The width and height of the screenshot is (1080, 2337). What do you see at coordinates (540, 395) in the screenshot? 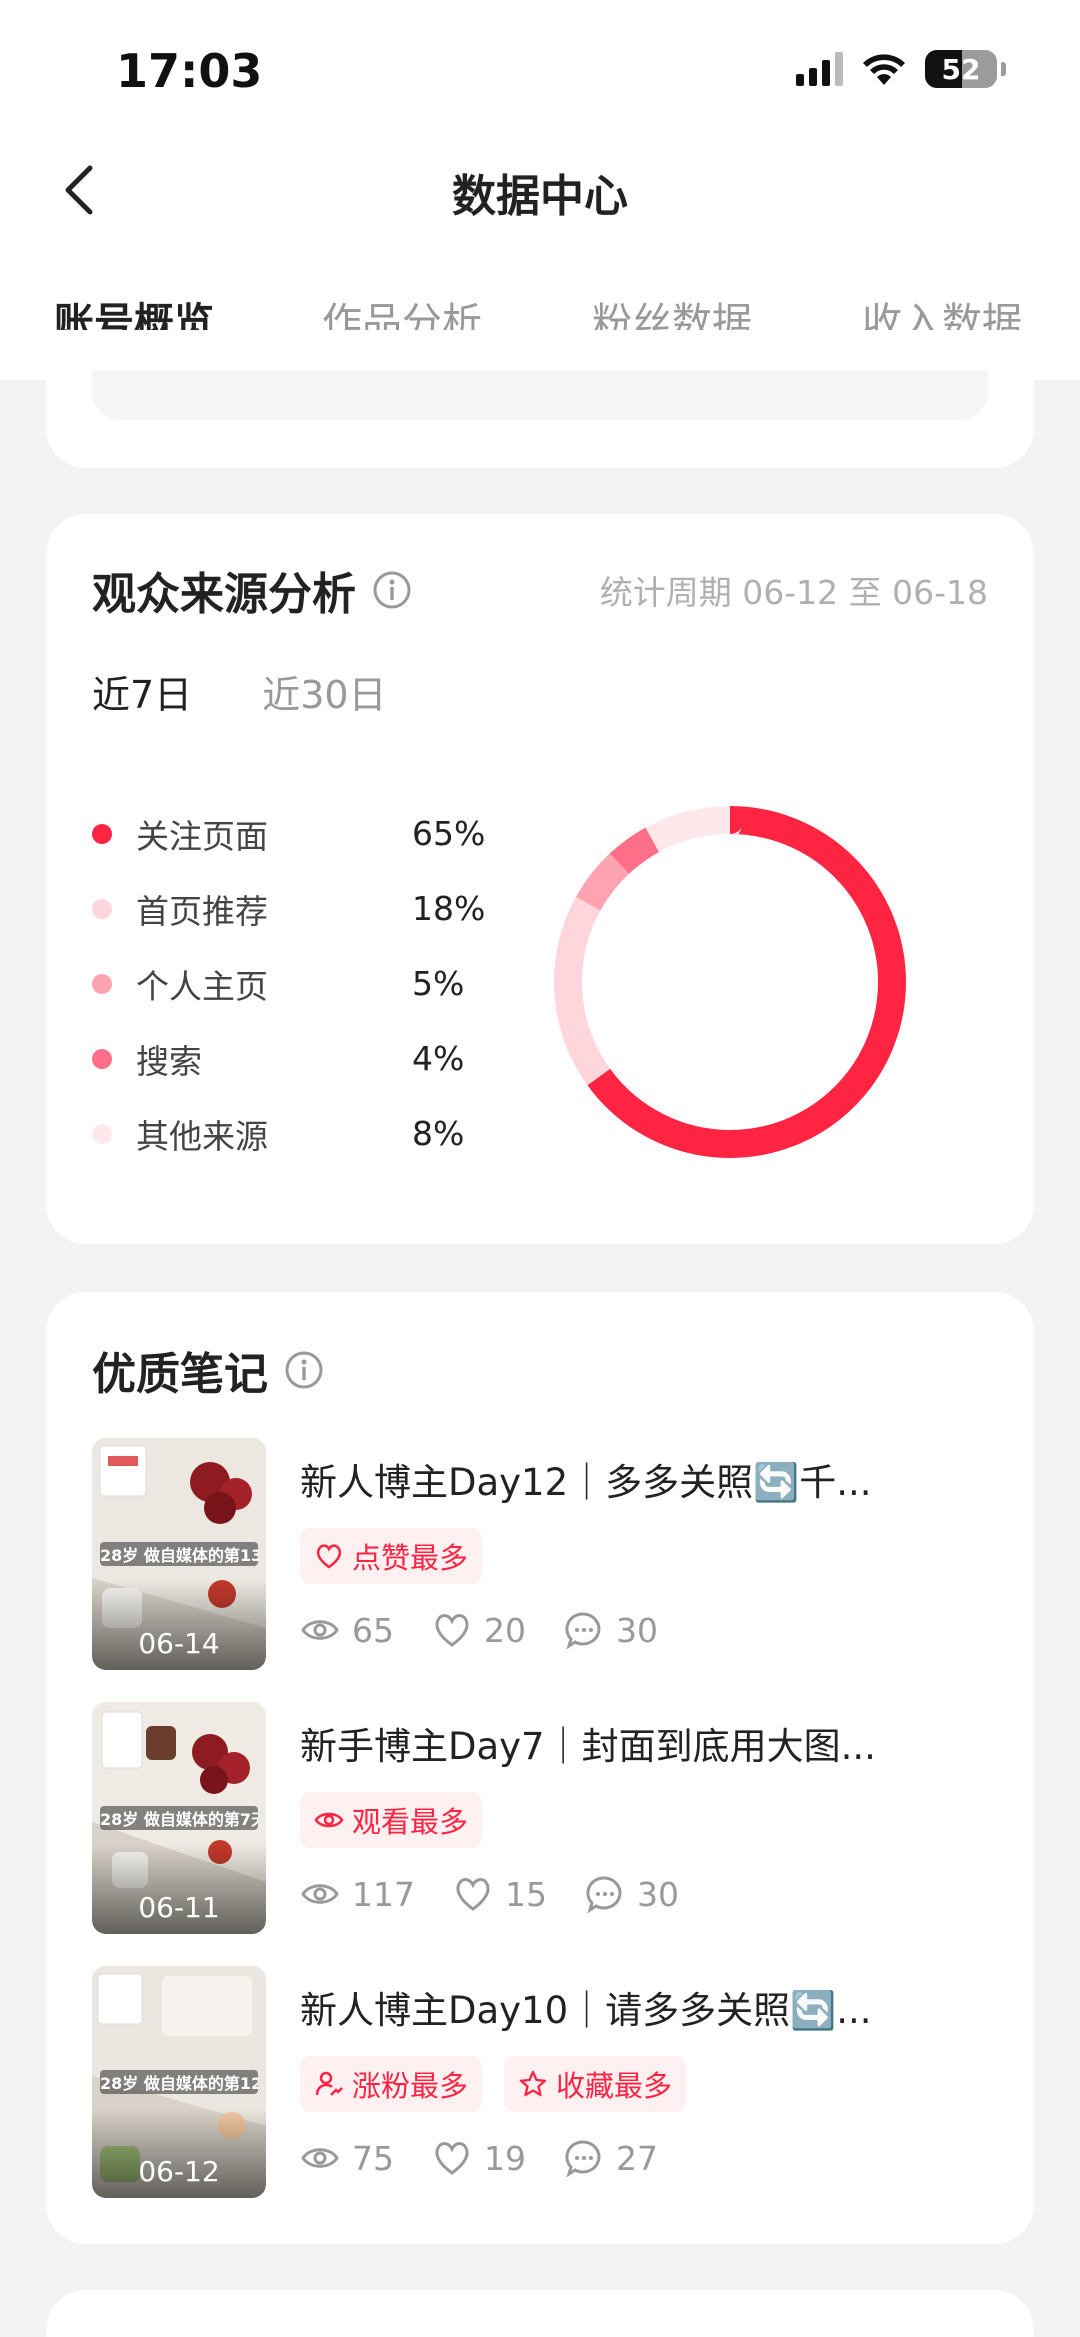
I see `previous-card-inner` at bounding box center [540, 395].